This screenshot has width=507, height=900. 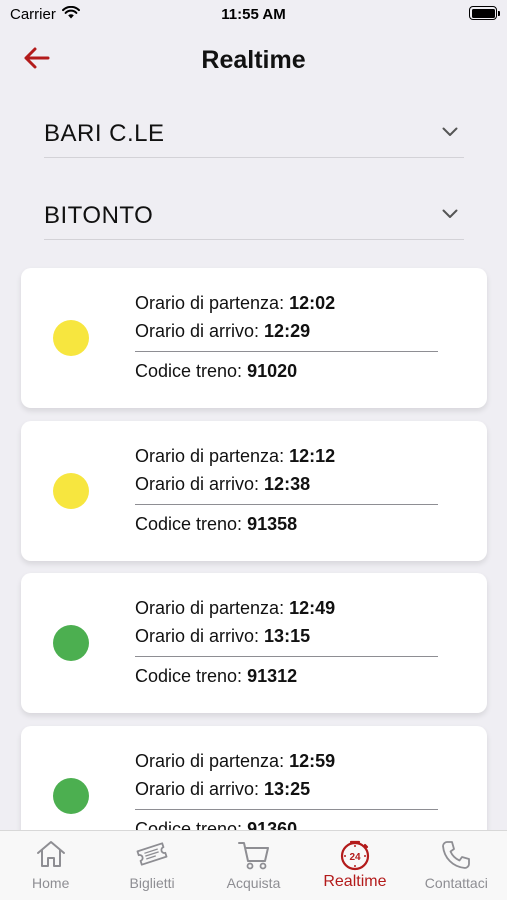 I want to click on status-bar: Carrier 11:55 AM, so click(x=253, y=15).